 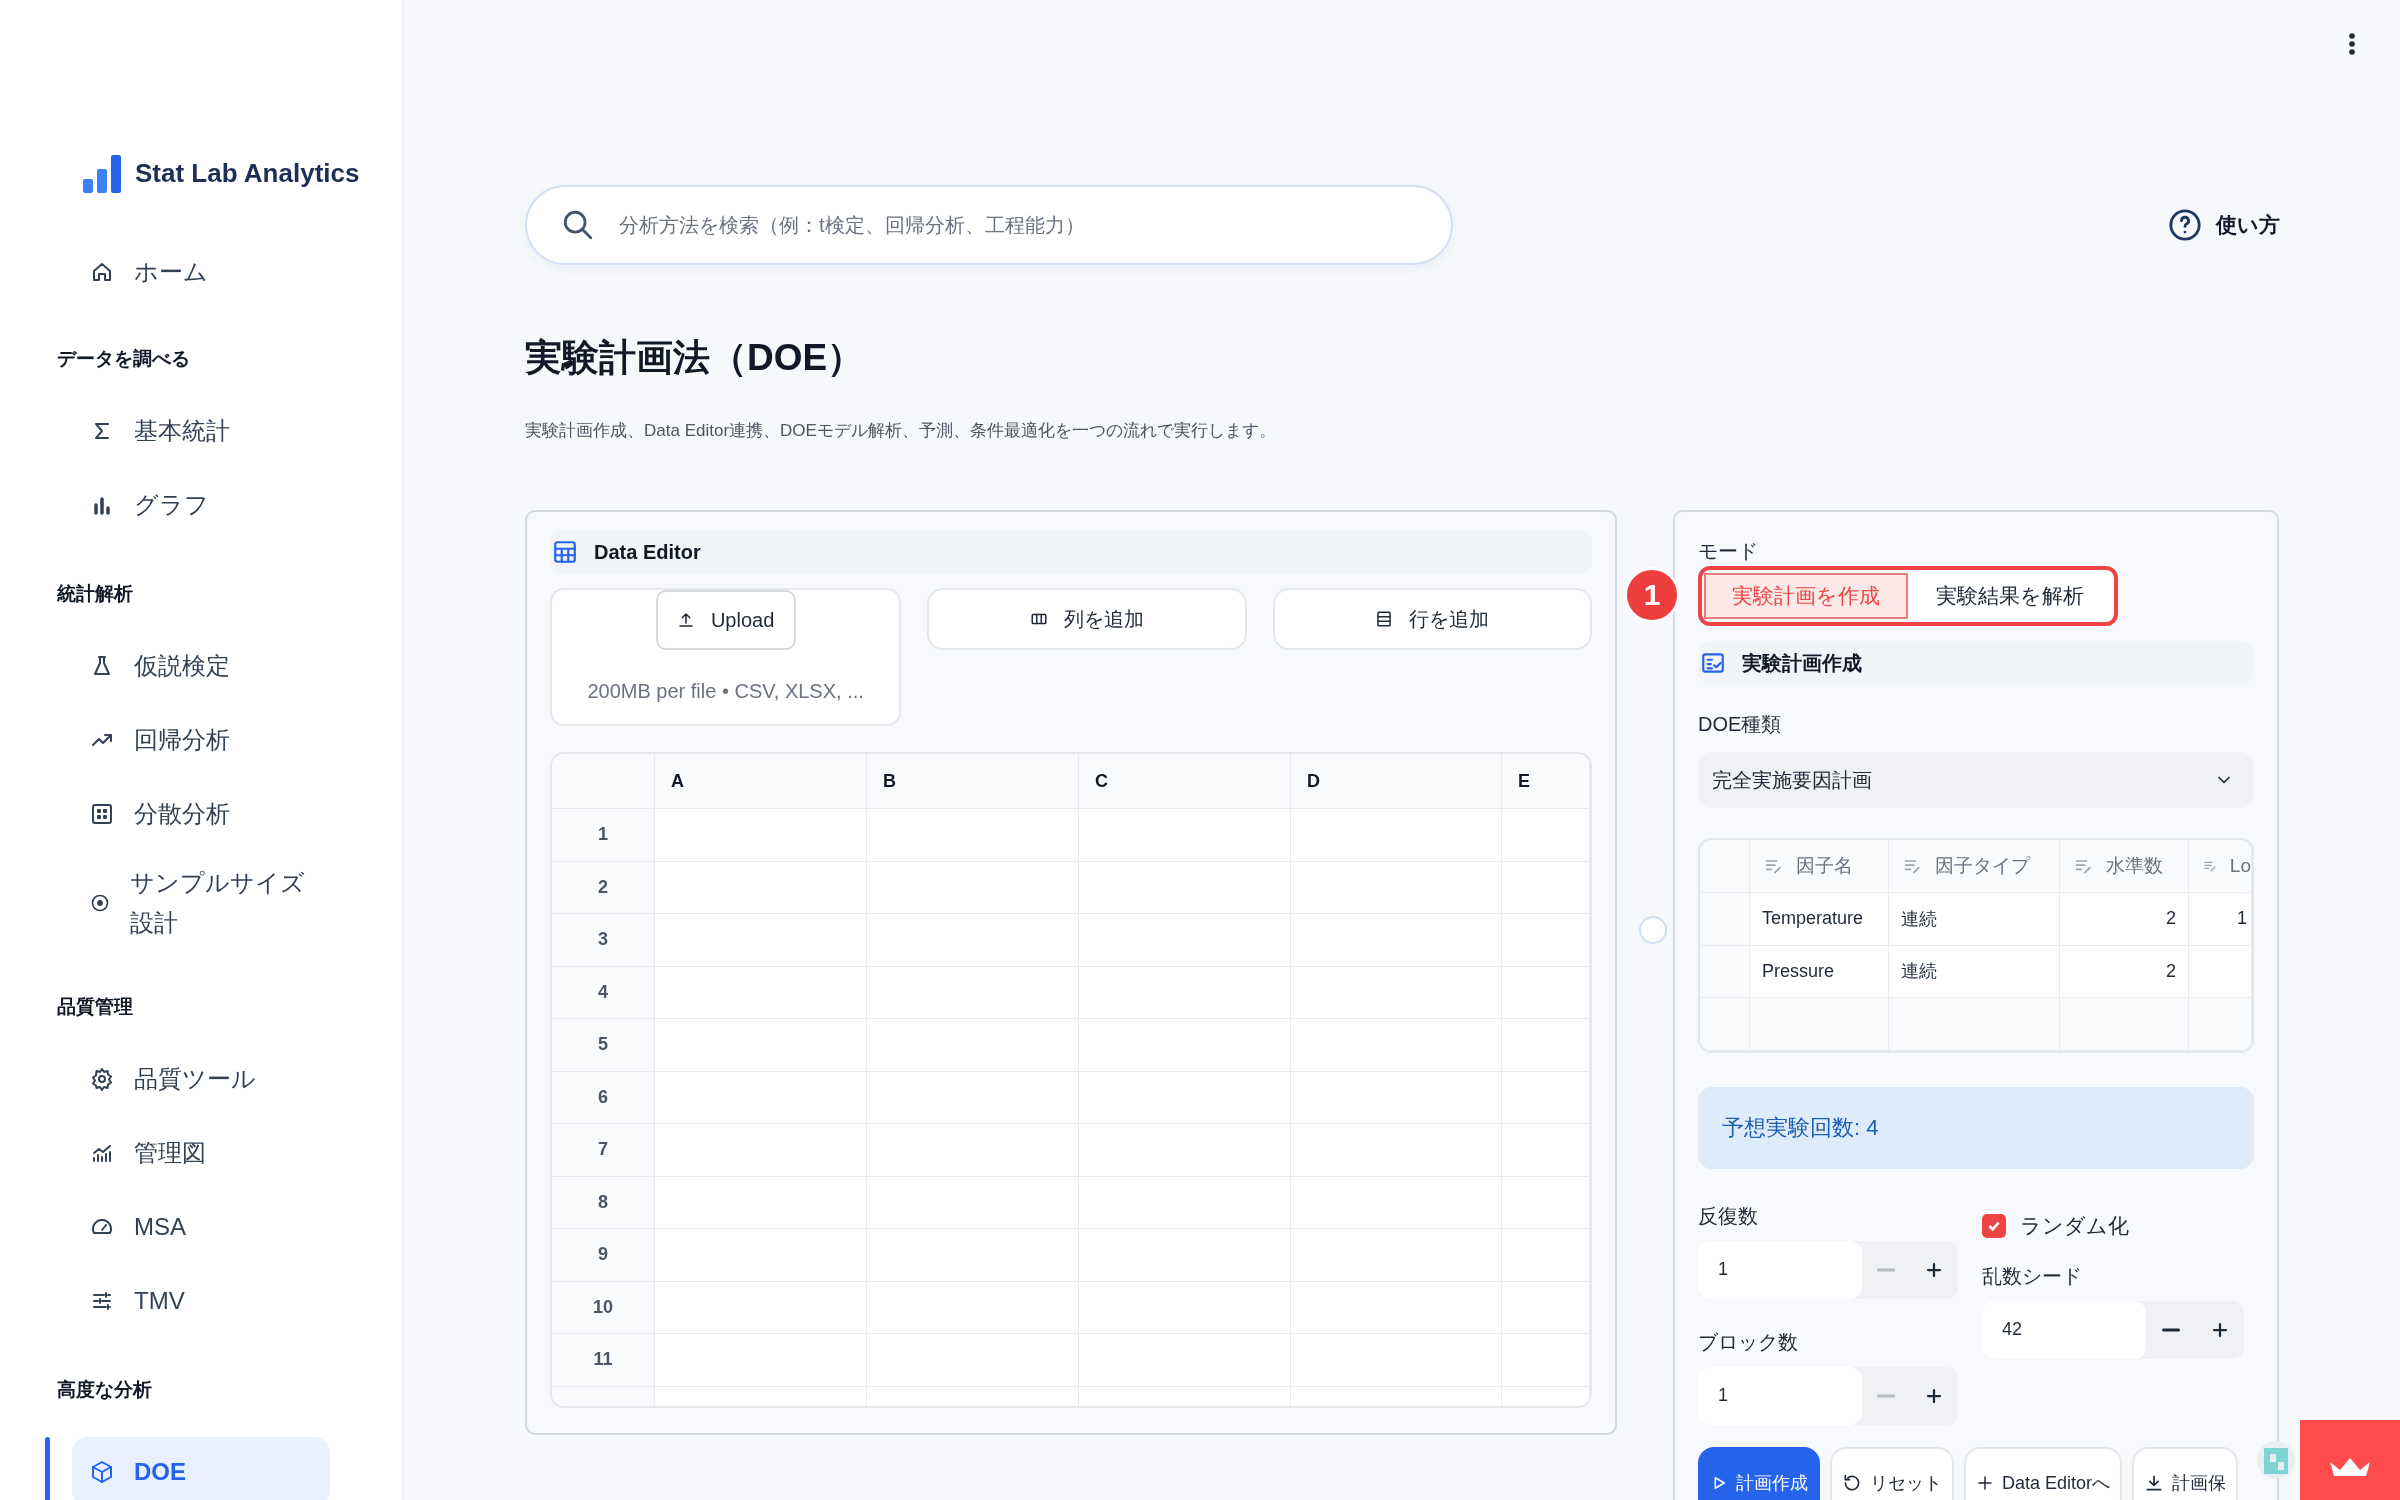 I want to click on sliders-icon, so click(x=102, y=1301).